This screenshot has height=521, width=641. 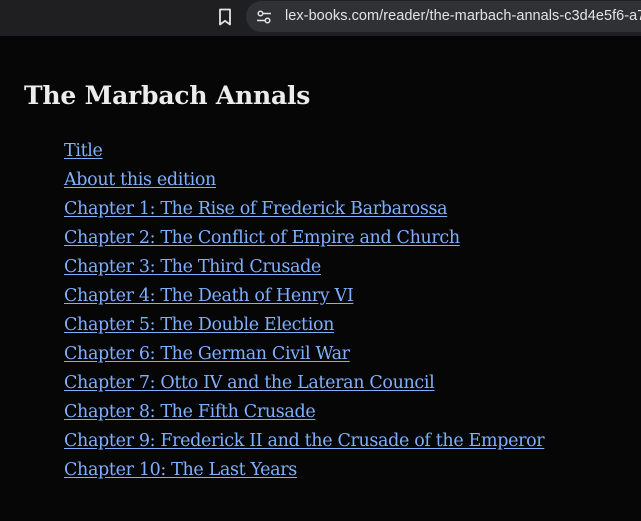 I want to click on toc-item: Chapter 4: The Death of Henry VI, so click(x=304, y=296).